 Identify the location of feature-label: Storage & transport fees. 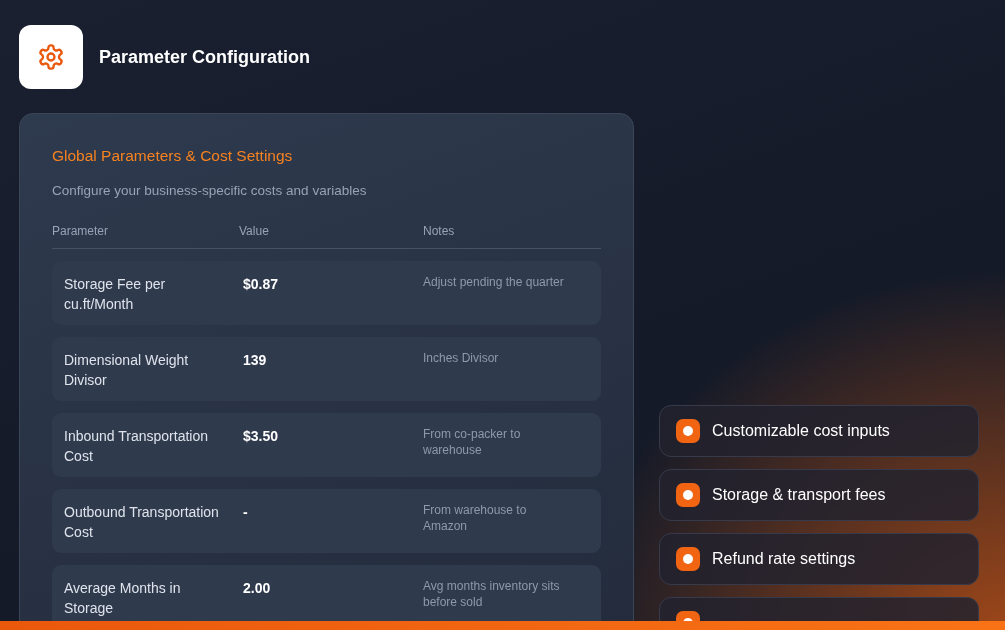
(799, 495).